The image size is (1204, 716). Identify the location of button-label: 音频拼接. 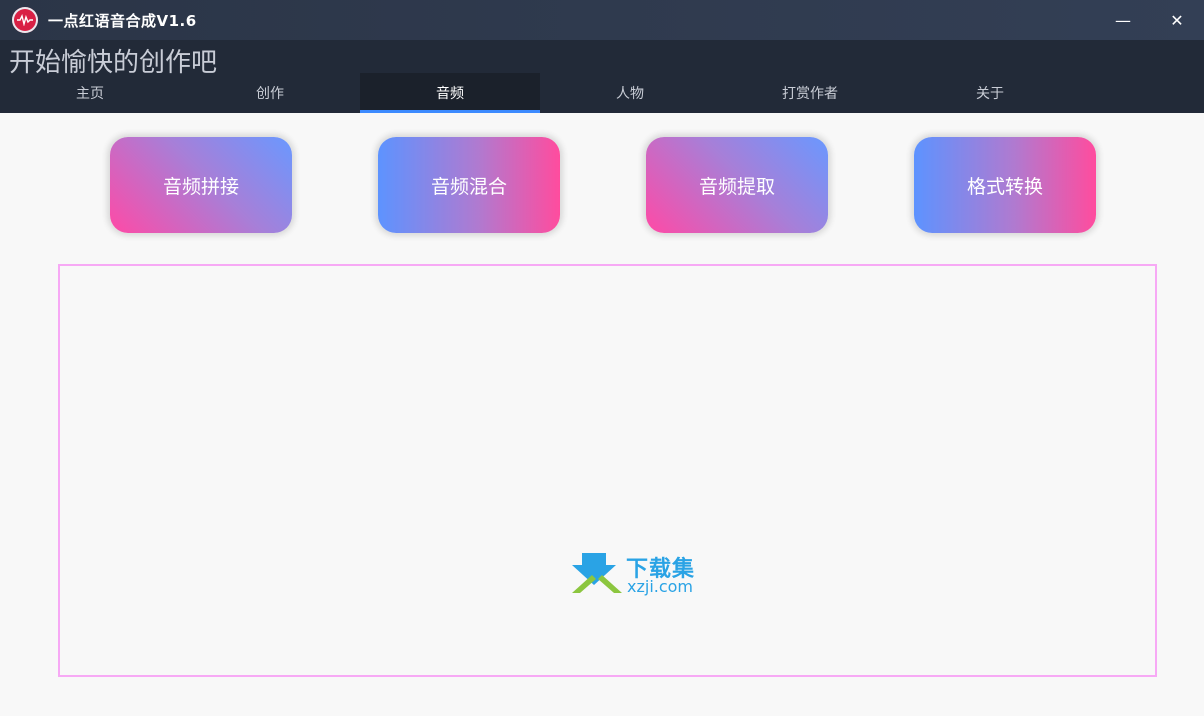
(200, 186).